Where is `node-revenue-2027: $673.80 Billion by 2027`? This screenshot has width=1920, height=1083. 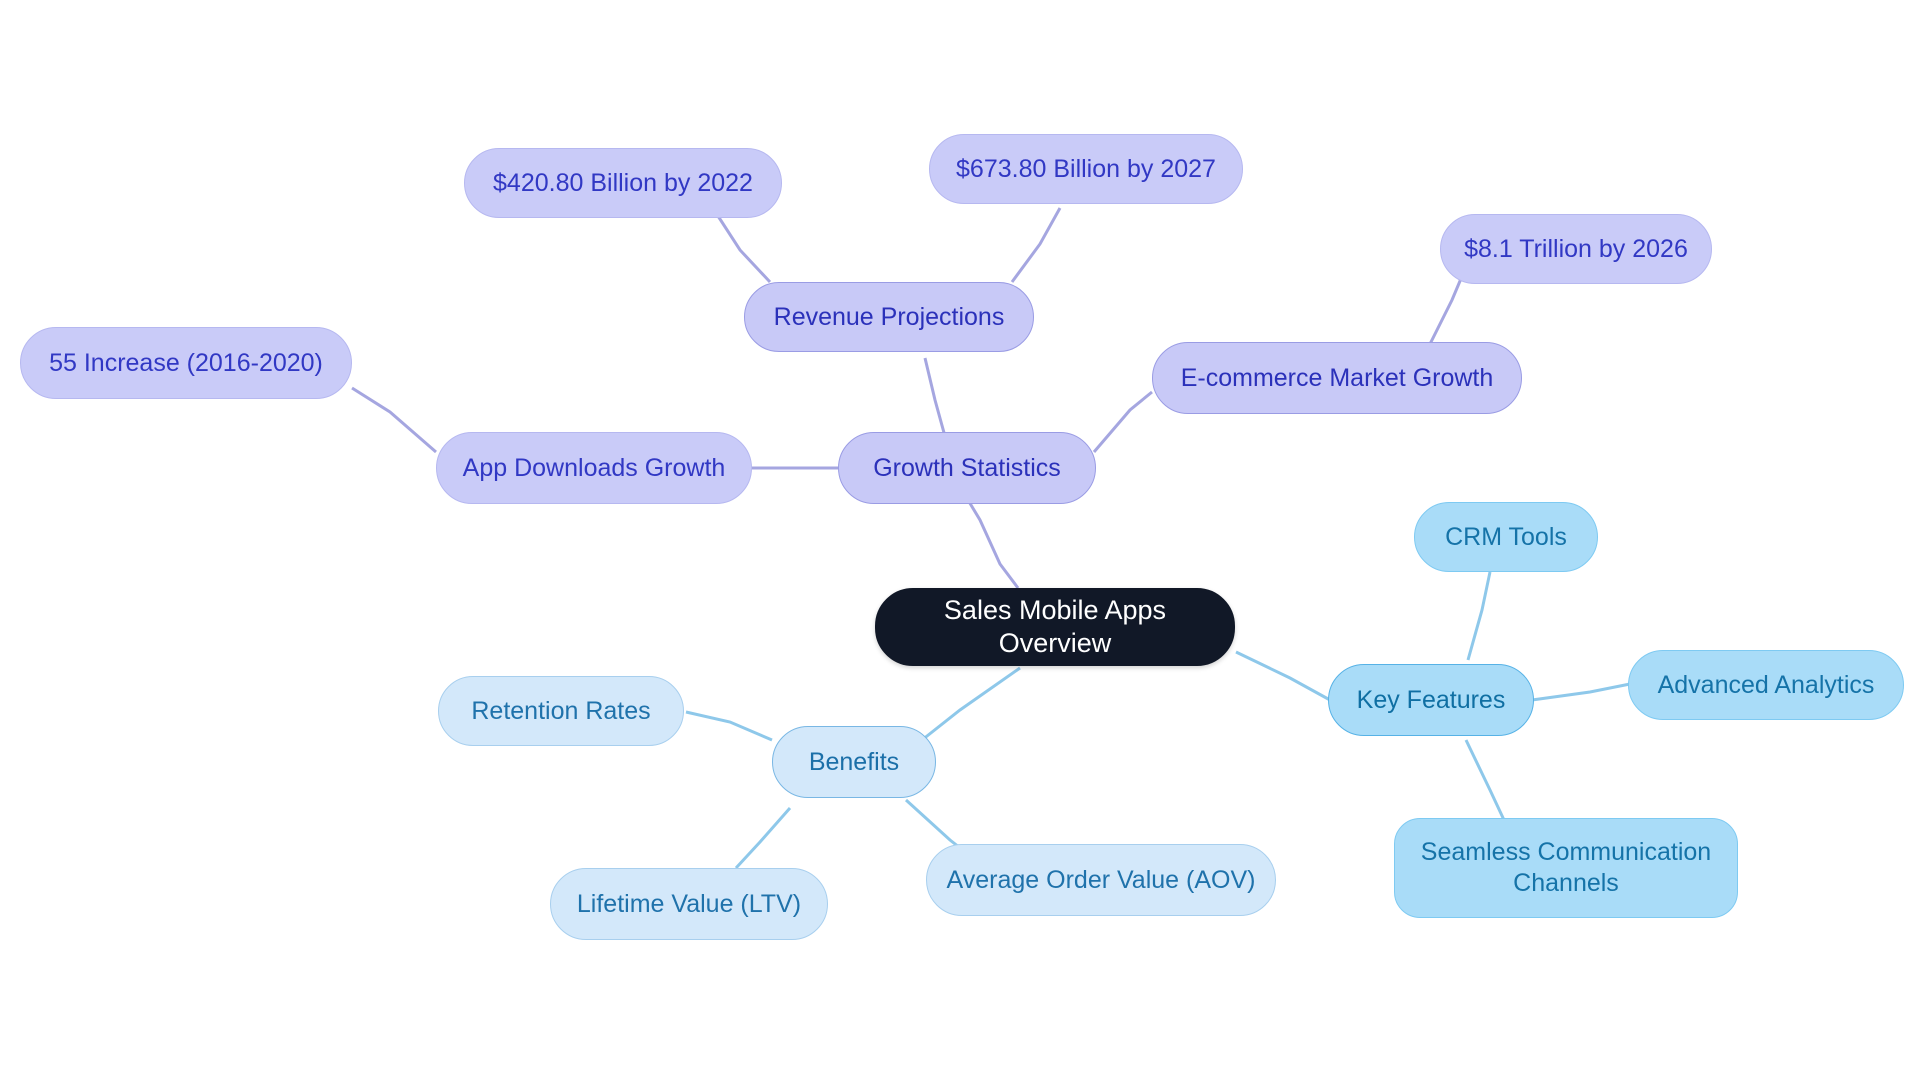 node-revenue-2027: $673.80 Billion by 2027 is located at coordinates (1086, 169).